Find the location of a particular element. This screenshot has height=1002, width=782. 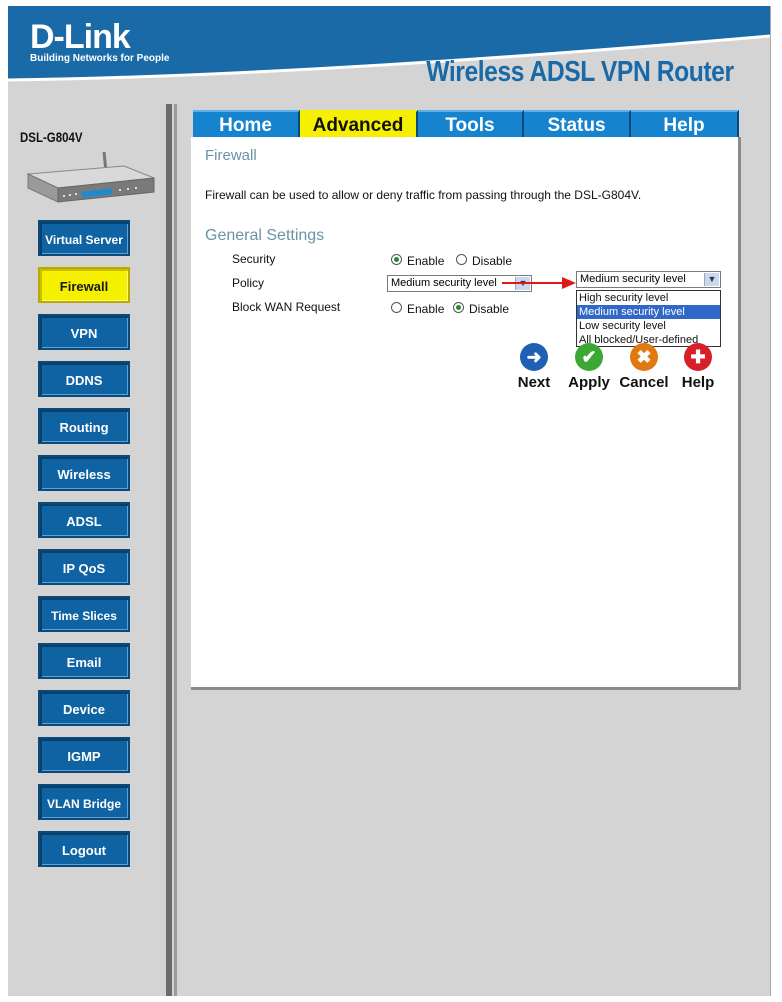

arrow-right-icon: ➜ is located at coordinates (534, 357).